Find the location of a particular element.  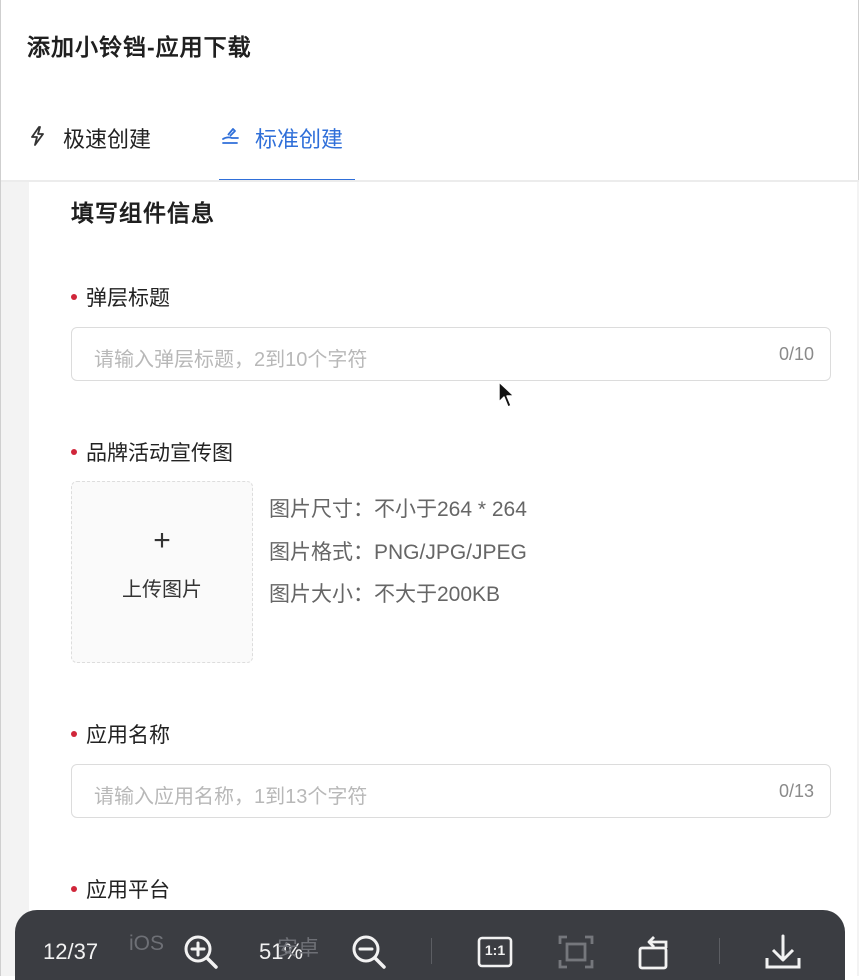

app-name-input: 请输入应用名称，1到13个字符 0/13 is located at coordinates (451, 791).